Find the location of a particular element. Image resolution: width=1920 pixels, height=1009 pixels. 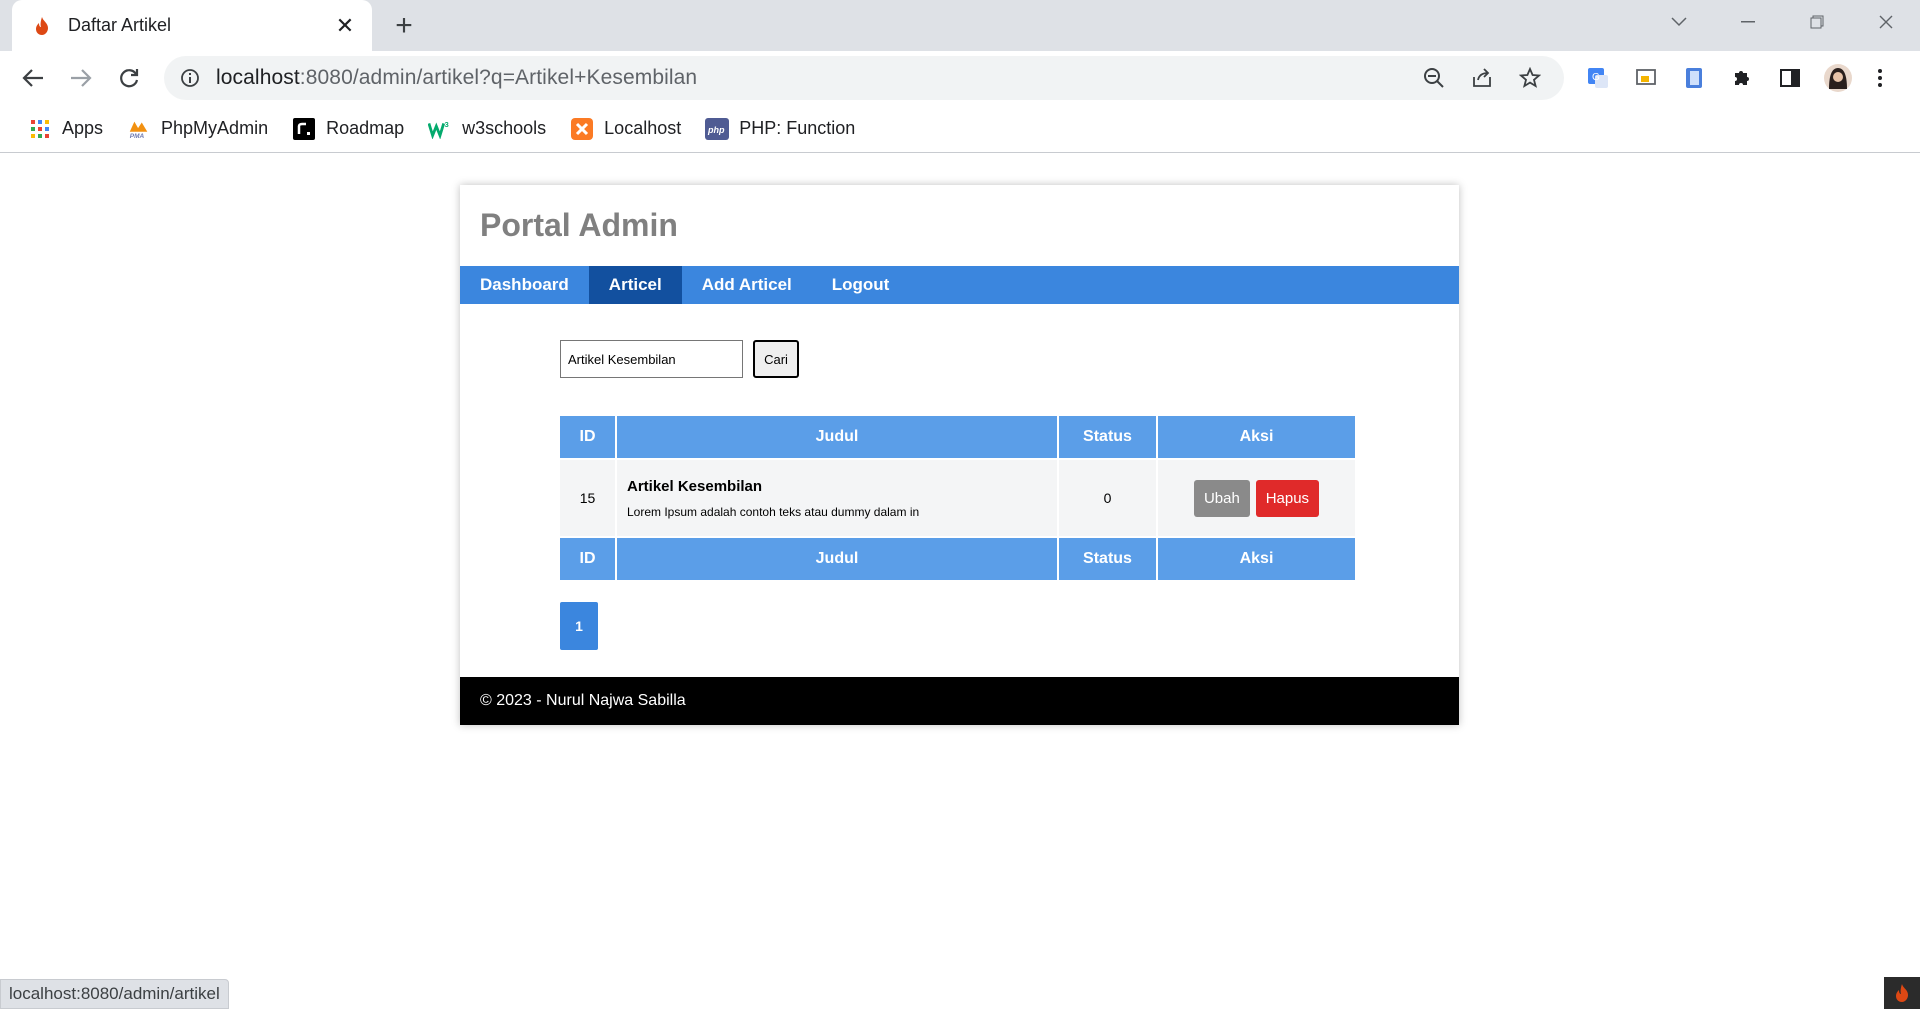

xampp-icon is located at coordinates (582, 129).